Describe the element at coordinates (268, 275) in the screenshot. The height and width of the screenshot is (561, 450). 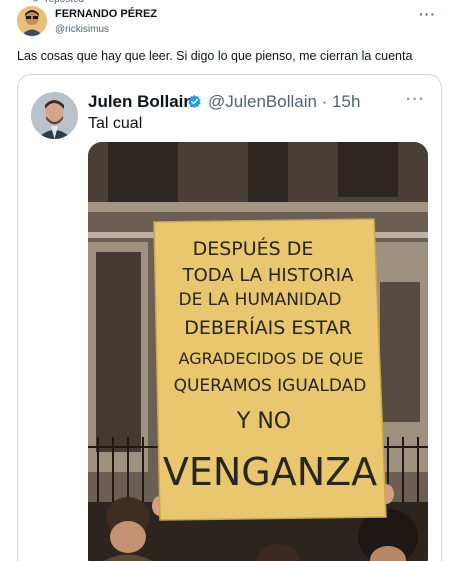
I see `sign-line: TODA LA HISTORIA` at that location.